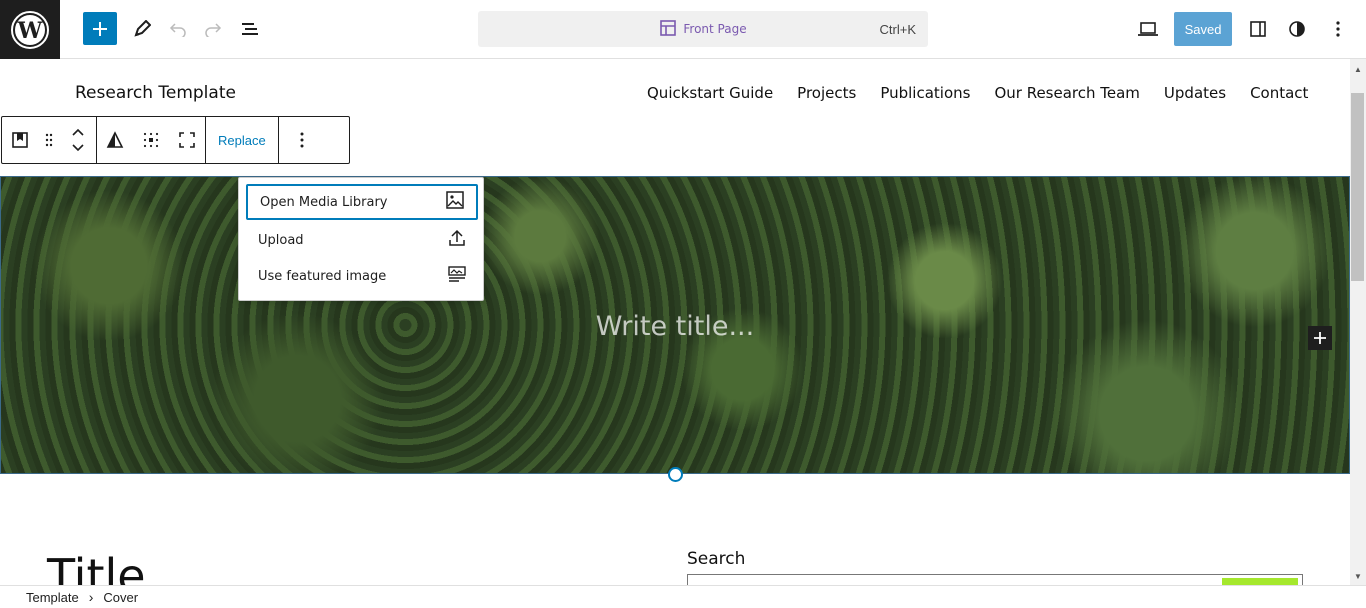  I want to click on saved-button: Saved, so click(1203, 29).